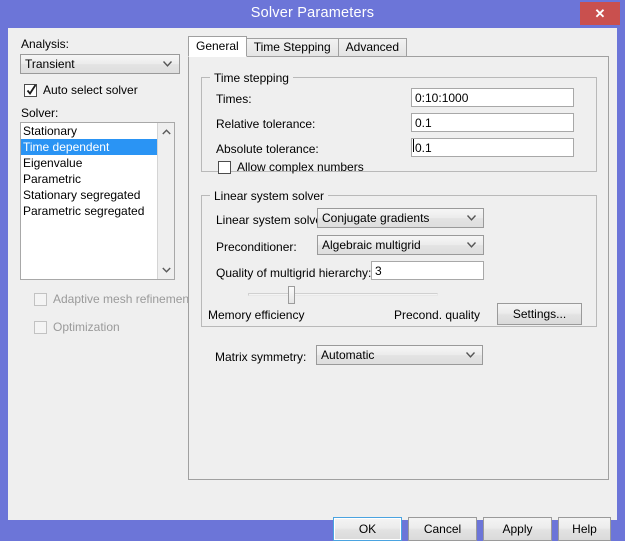 Image resolution: width=625 pixels, height=541 pixels. I want to click on optimization-checkbox: Optimization, so click(77, 327).